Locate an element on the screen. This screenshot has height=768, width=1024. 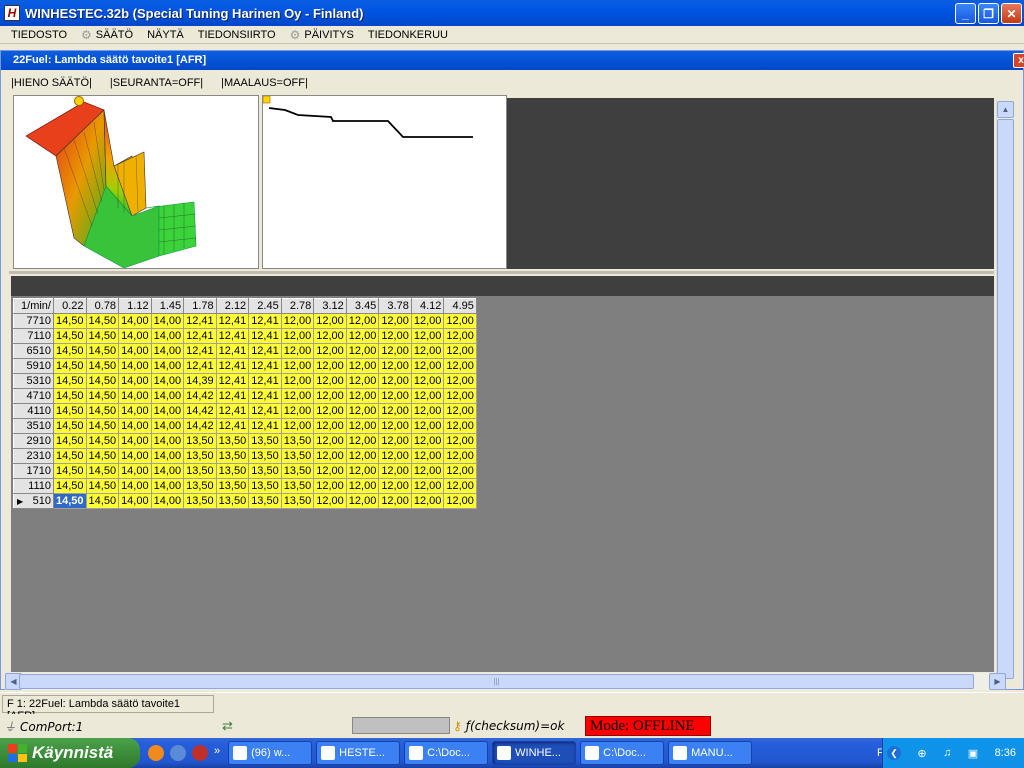
tracking-toggle: |SEURANTA=OFF| is located at coordinates (156, 85).